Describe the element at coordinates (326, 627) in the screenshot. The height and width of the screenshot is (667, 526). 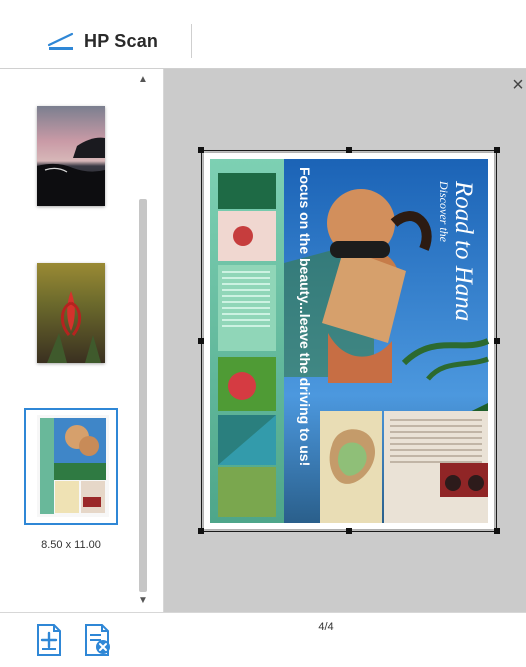
I see `page-counter: 4/4` at that location.